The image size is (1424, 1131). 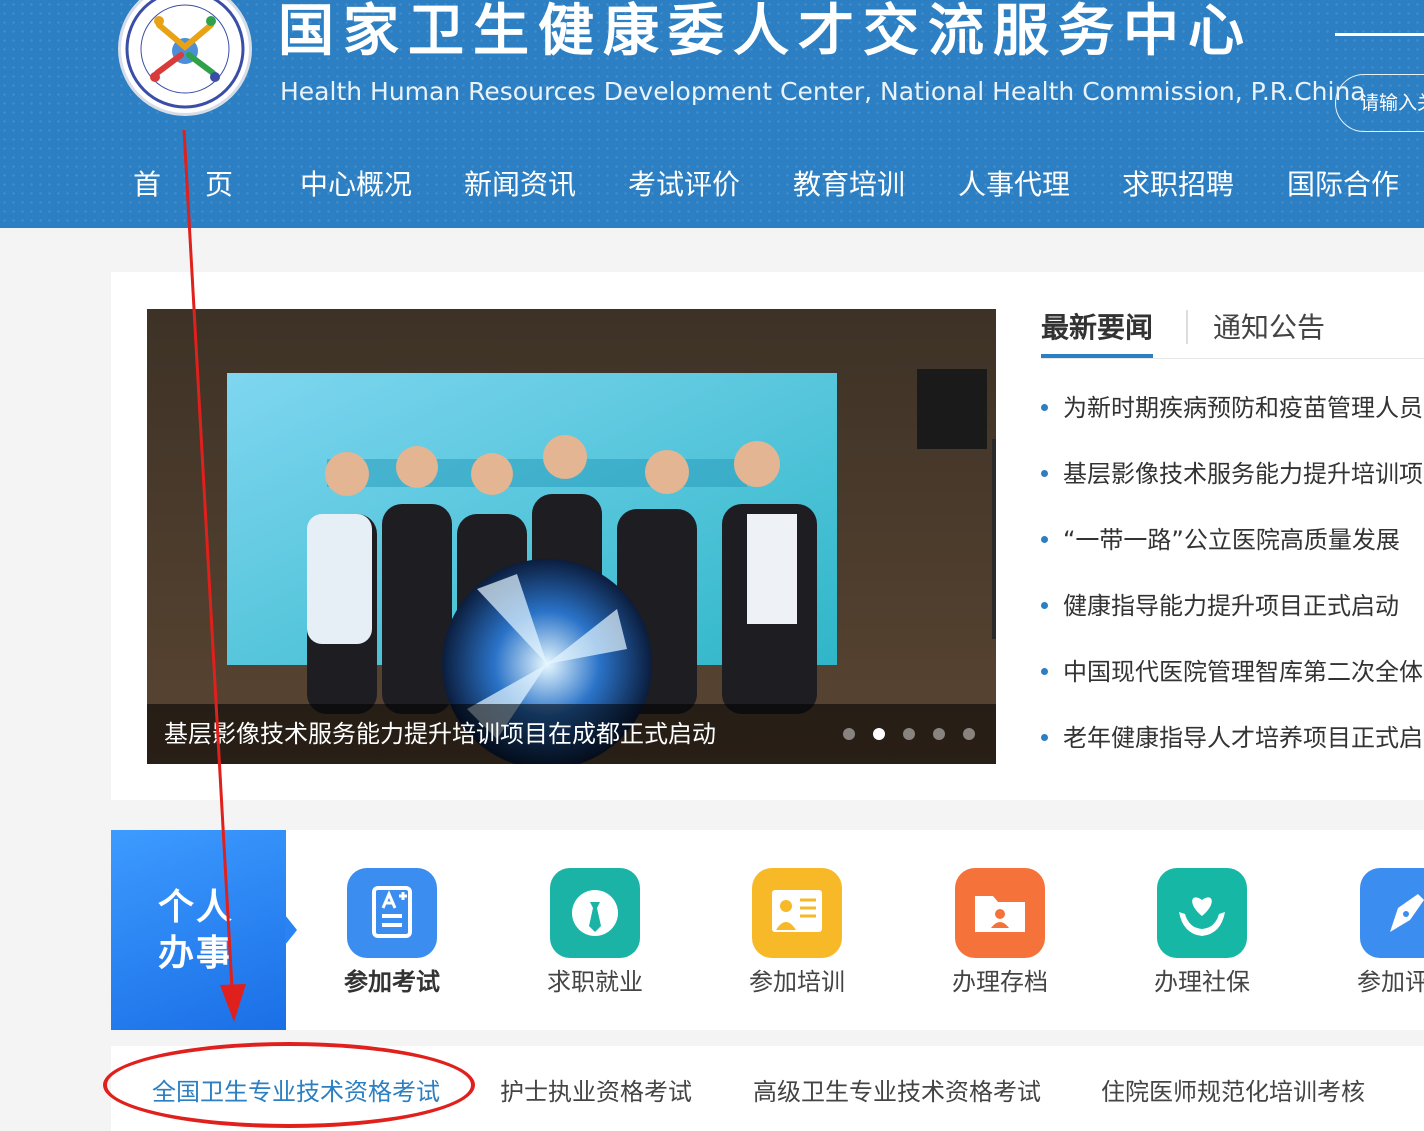 I want to click on archive-folder-icon, so click(x=1000, y=913).